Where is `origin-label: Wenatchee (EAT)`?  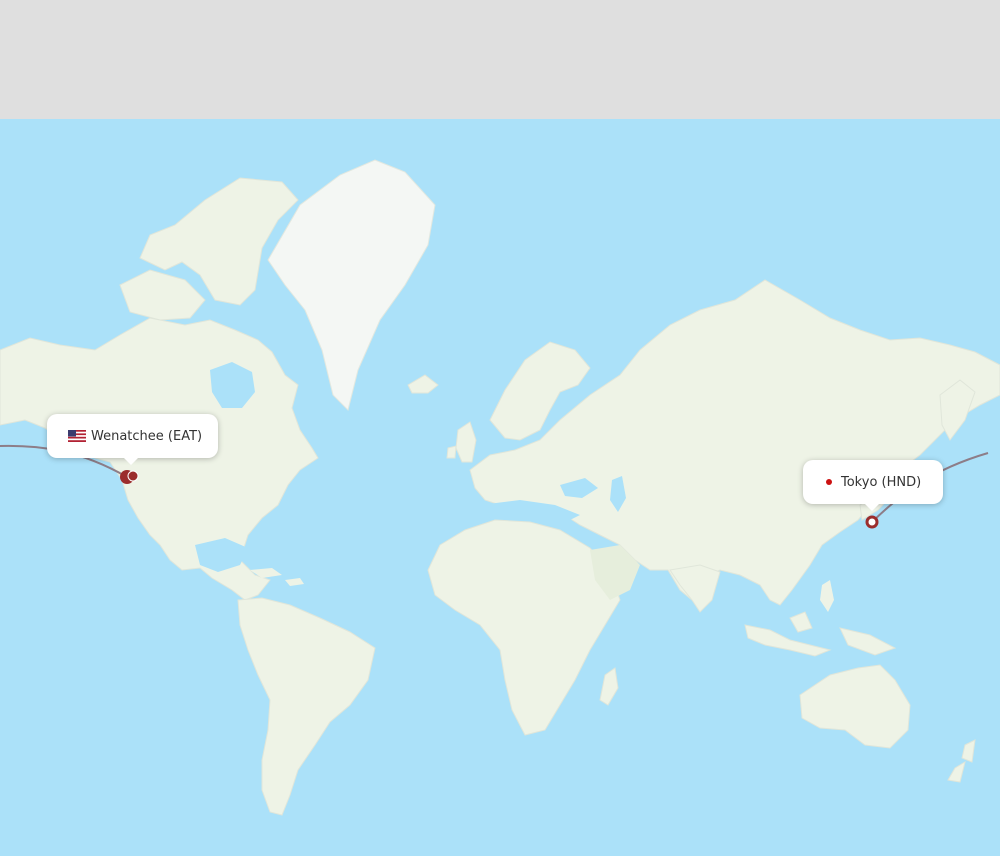
origin-label: Wenatchee (EAT) is located at coordinates (132, 439).